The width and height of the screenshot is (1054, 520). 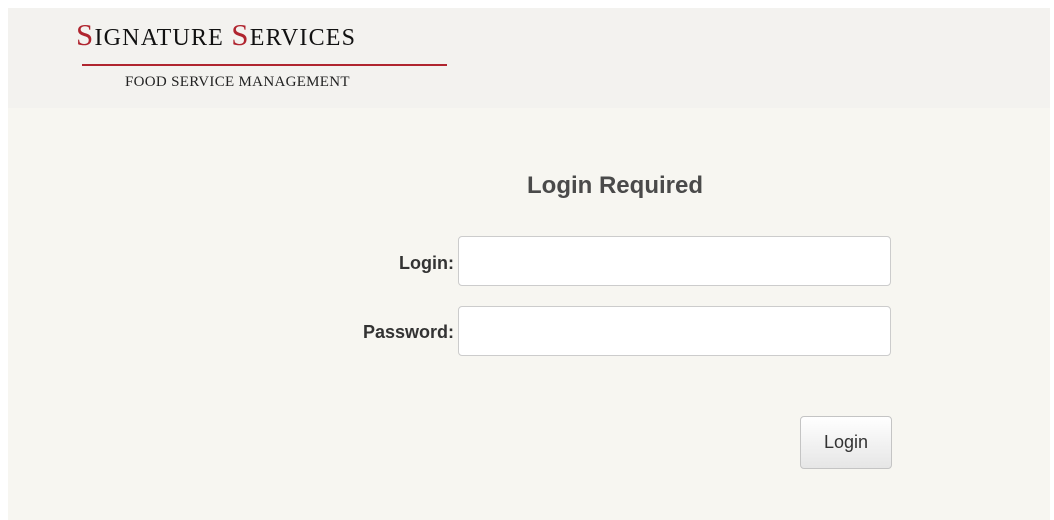 What do you see at coordinates (674, 261) in the screenshot?
I see `login-input` at bounding box center [674, 261].